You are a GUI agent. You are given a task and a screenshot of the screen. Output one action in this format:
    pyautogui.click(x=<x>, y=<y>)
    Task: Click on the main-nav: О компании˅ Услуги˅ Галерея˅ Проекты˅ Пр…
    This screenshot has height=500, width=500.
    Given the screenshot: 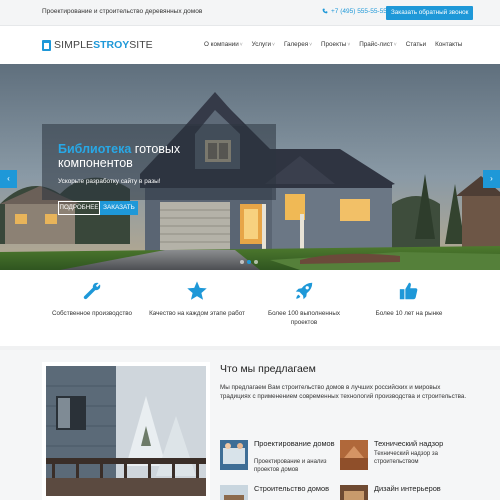 What is the action you would take?
    pyautogui.click(x=337, y=44)
    